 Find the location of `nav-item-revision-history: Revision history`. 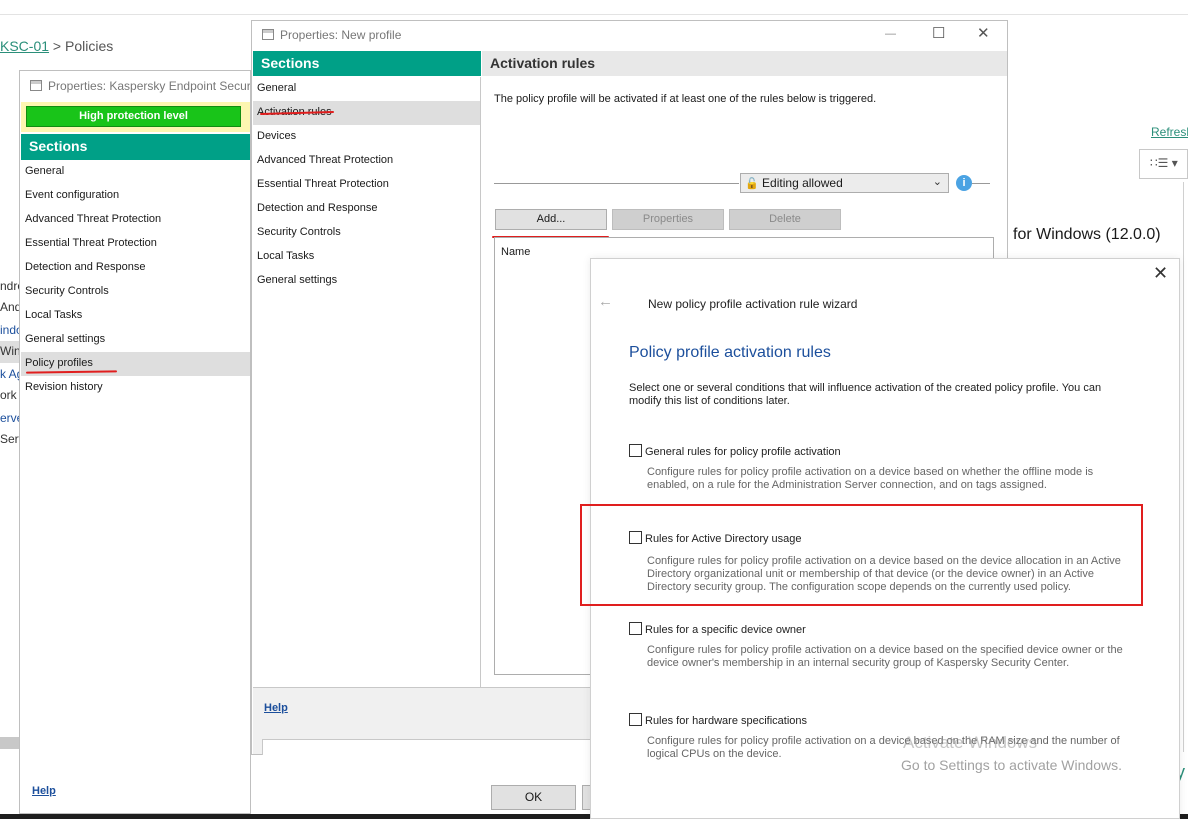

nav-item-revision-history: Revision history is located at coordinates (135, 388).